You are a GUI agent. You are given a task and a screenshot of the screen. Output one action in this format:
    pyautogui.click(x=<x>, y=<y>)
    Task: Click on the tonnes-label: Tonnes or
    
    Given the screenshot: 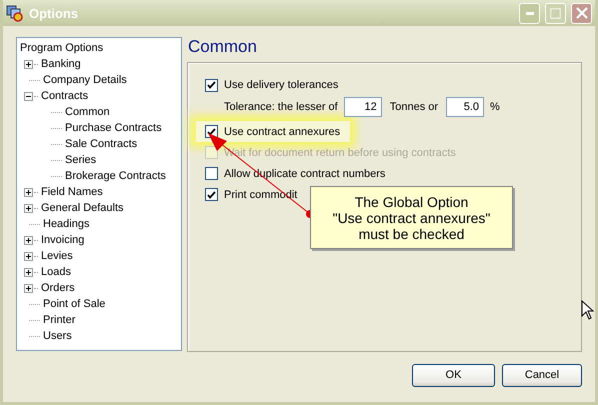 What is the action you would take?
    pyautogui.click(x=414, y=107)
    